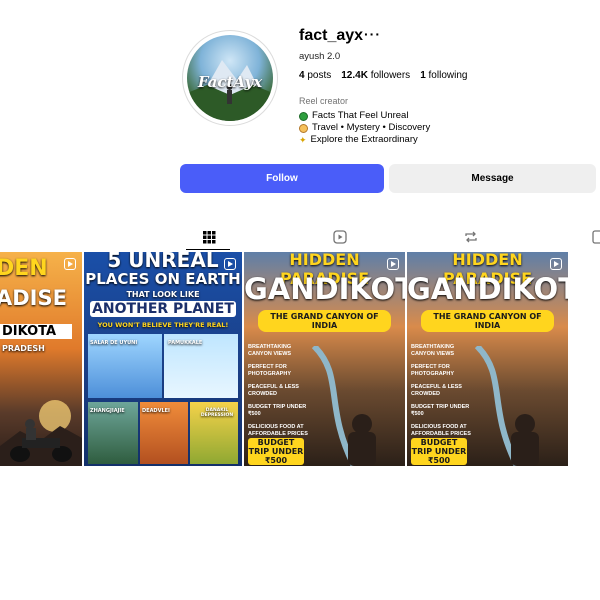 Image resolution: width=600 pixels, height=600 pixels. I want to click on reels-icon, so click(340, 237).